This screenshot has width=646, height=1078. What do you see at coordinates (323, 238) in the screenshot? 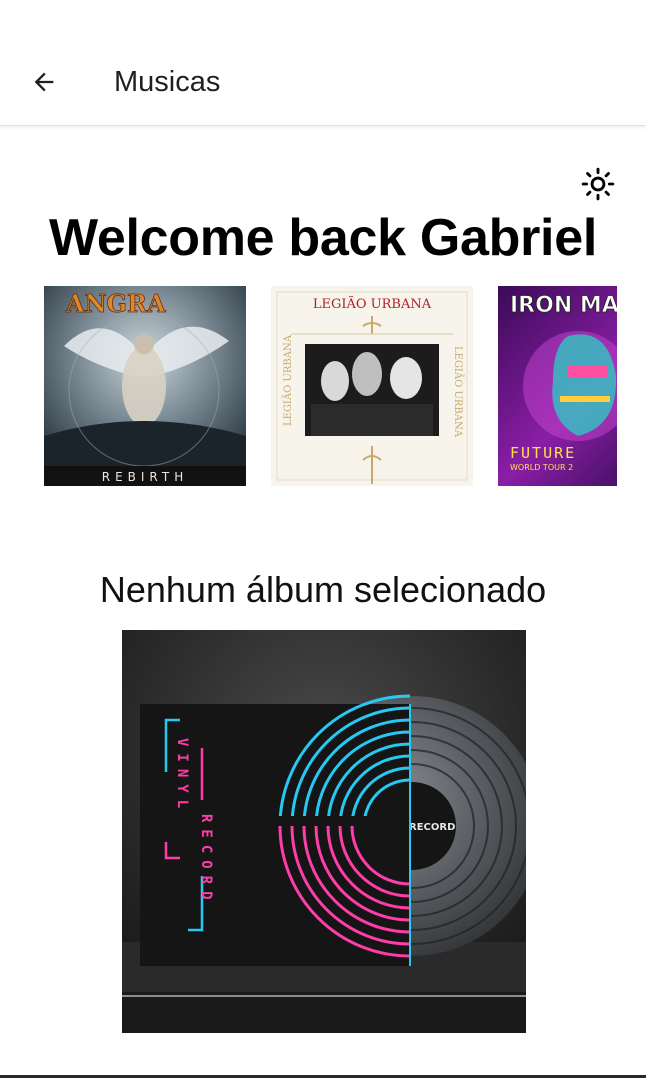
I see `welcome-heading: Welcome back Gabriel` at bounding box center [323, 238].